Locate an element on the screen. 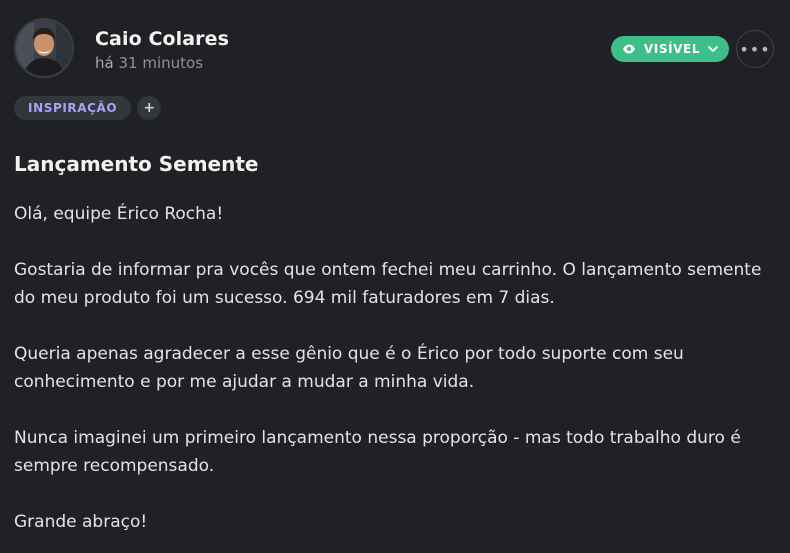 The height and width of the screenshot is (553, 790). post-header: Caio Colares há 31 minutos VISÍVEL ••• is located at coordinates (394, 49).